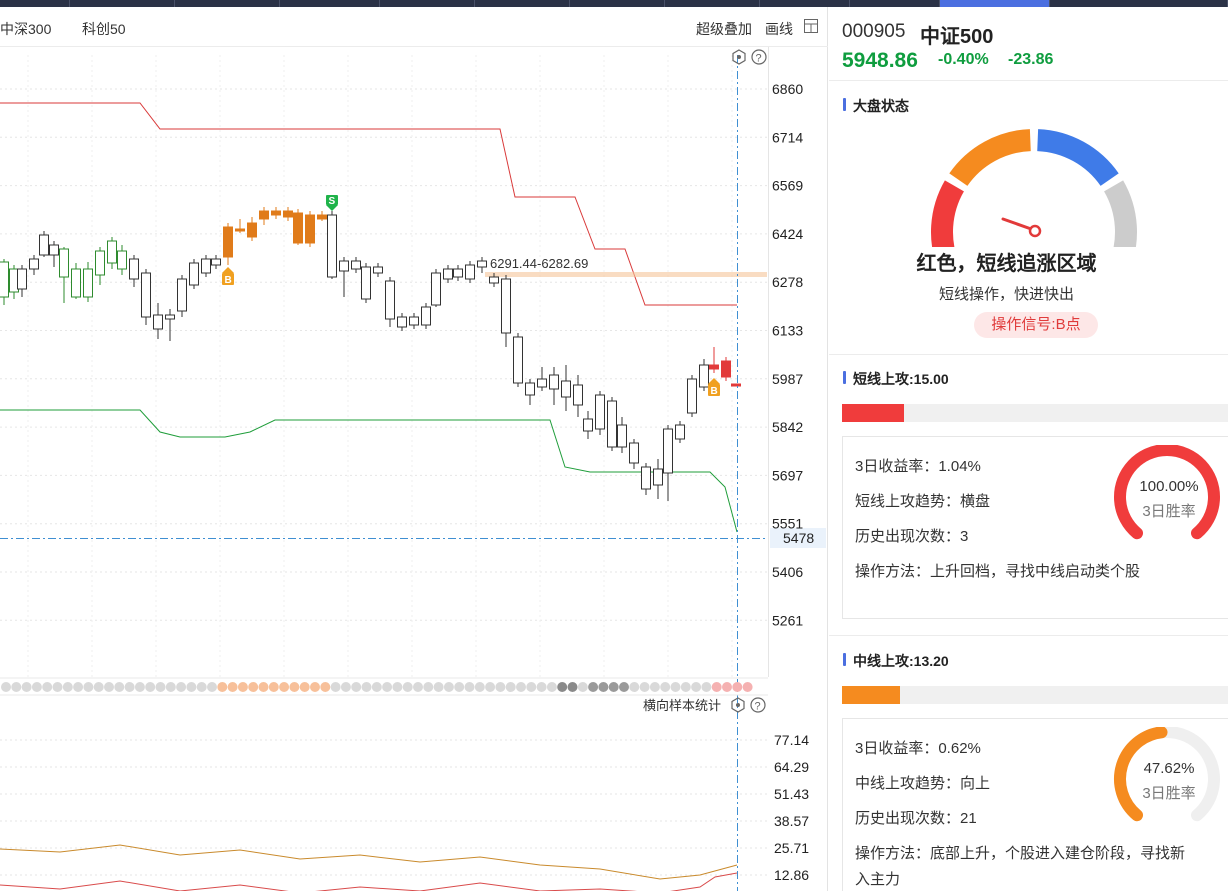 This screenshot has width=1228, height=891. What do you see at coordinates (787, 331) in the screenshot?
I see `price-tick-label: 6133` at bounding box center [787, 331].